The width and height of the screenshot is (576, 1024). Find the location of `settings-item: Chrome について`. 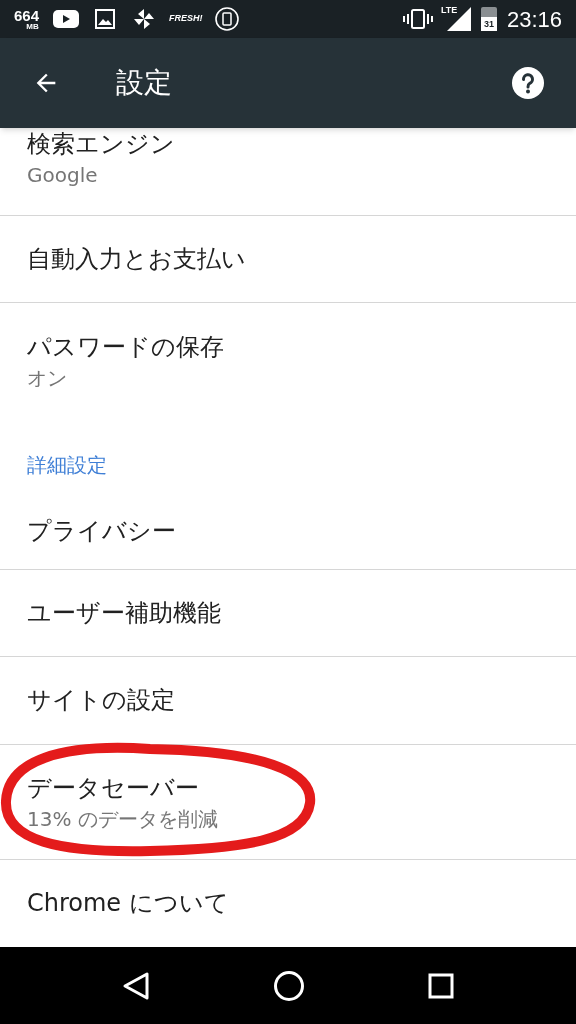

settings-item: Chrome について is located at coordinates (288, 903).